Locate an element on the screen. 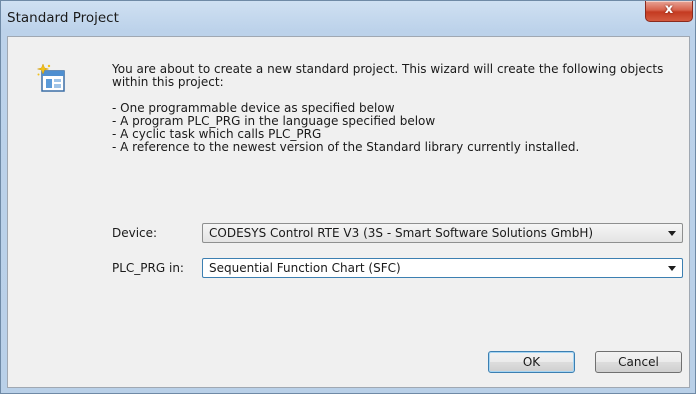 This screenshot has height=394, width=696. ok-button: OK is located at coordinates (531, 362).